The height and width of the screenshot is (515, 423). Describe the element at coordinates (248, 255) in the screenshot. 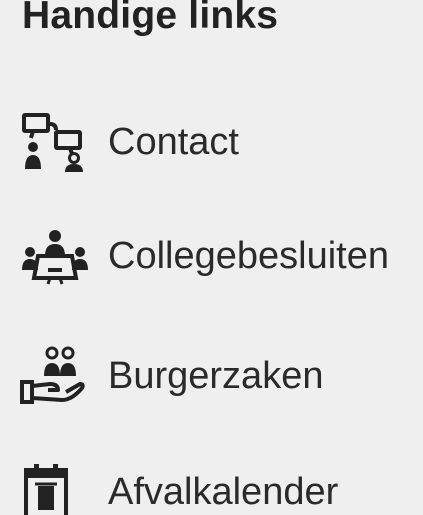

I see `link-label: Collegebesluiten` at that location.